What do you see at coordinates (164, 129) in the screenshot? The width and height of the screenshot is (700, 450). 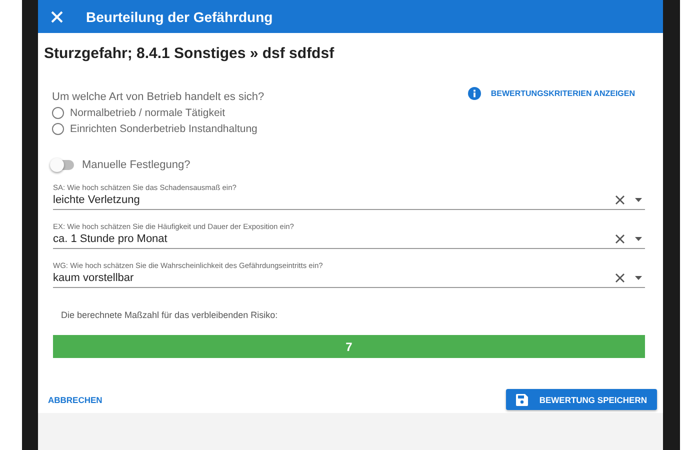 I see `radio-label: Einrichten Sonderbetrieb Instandhaltung` at bounding box center [164, 129].